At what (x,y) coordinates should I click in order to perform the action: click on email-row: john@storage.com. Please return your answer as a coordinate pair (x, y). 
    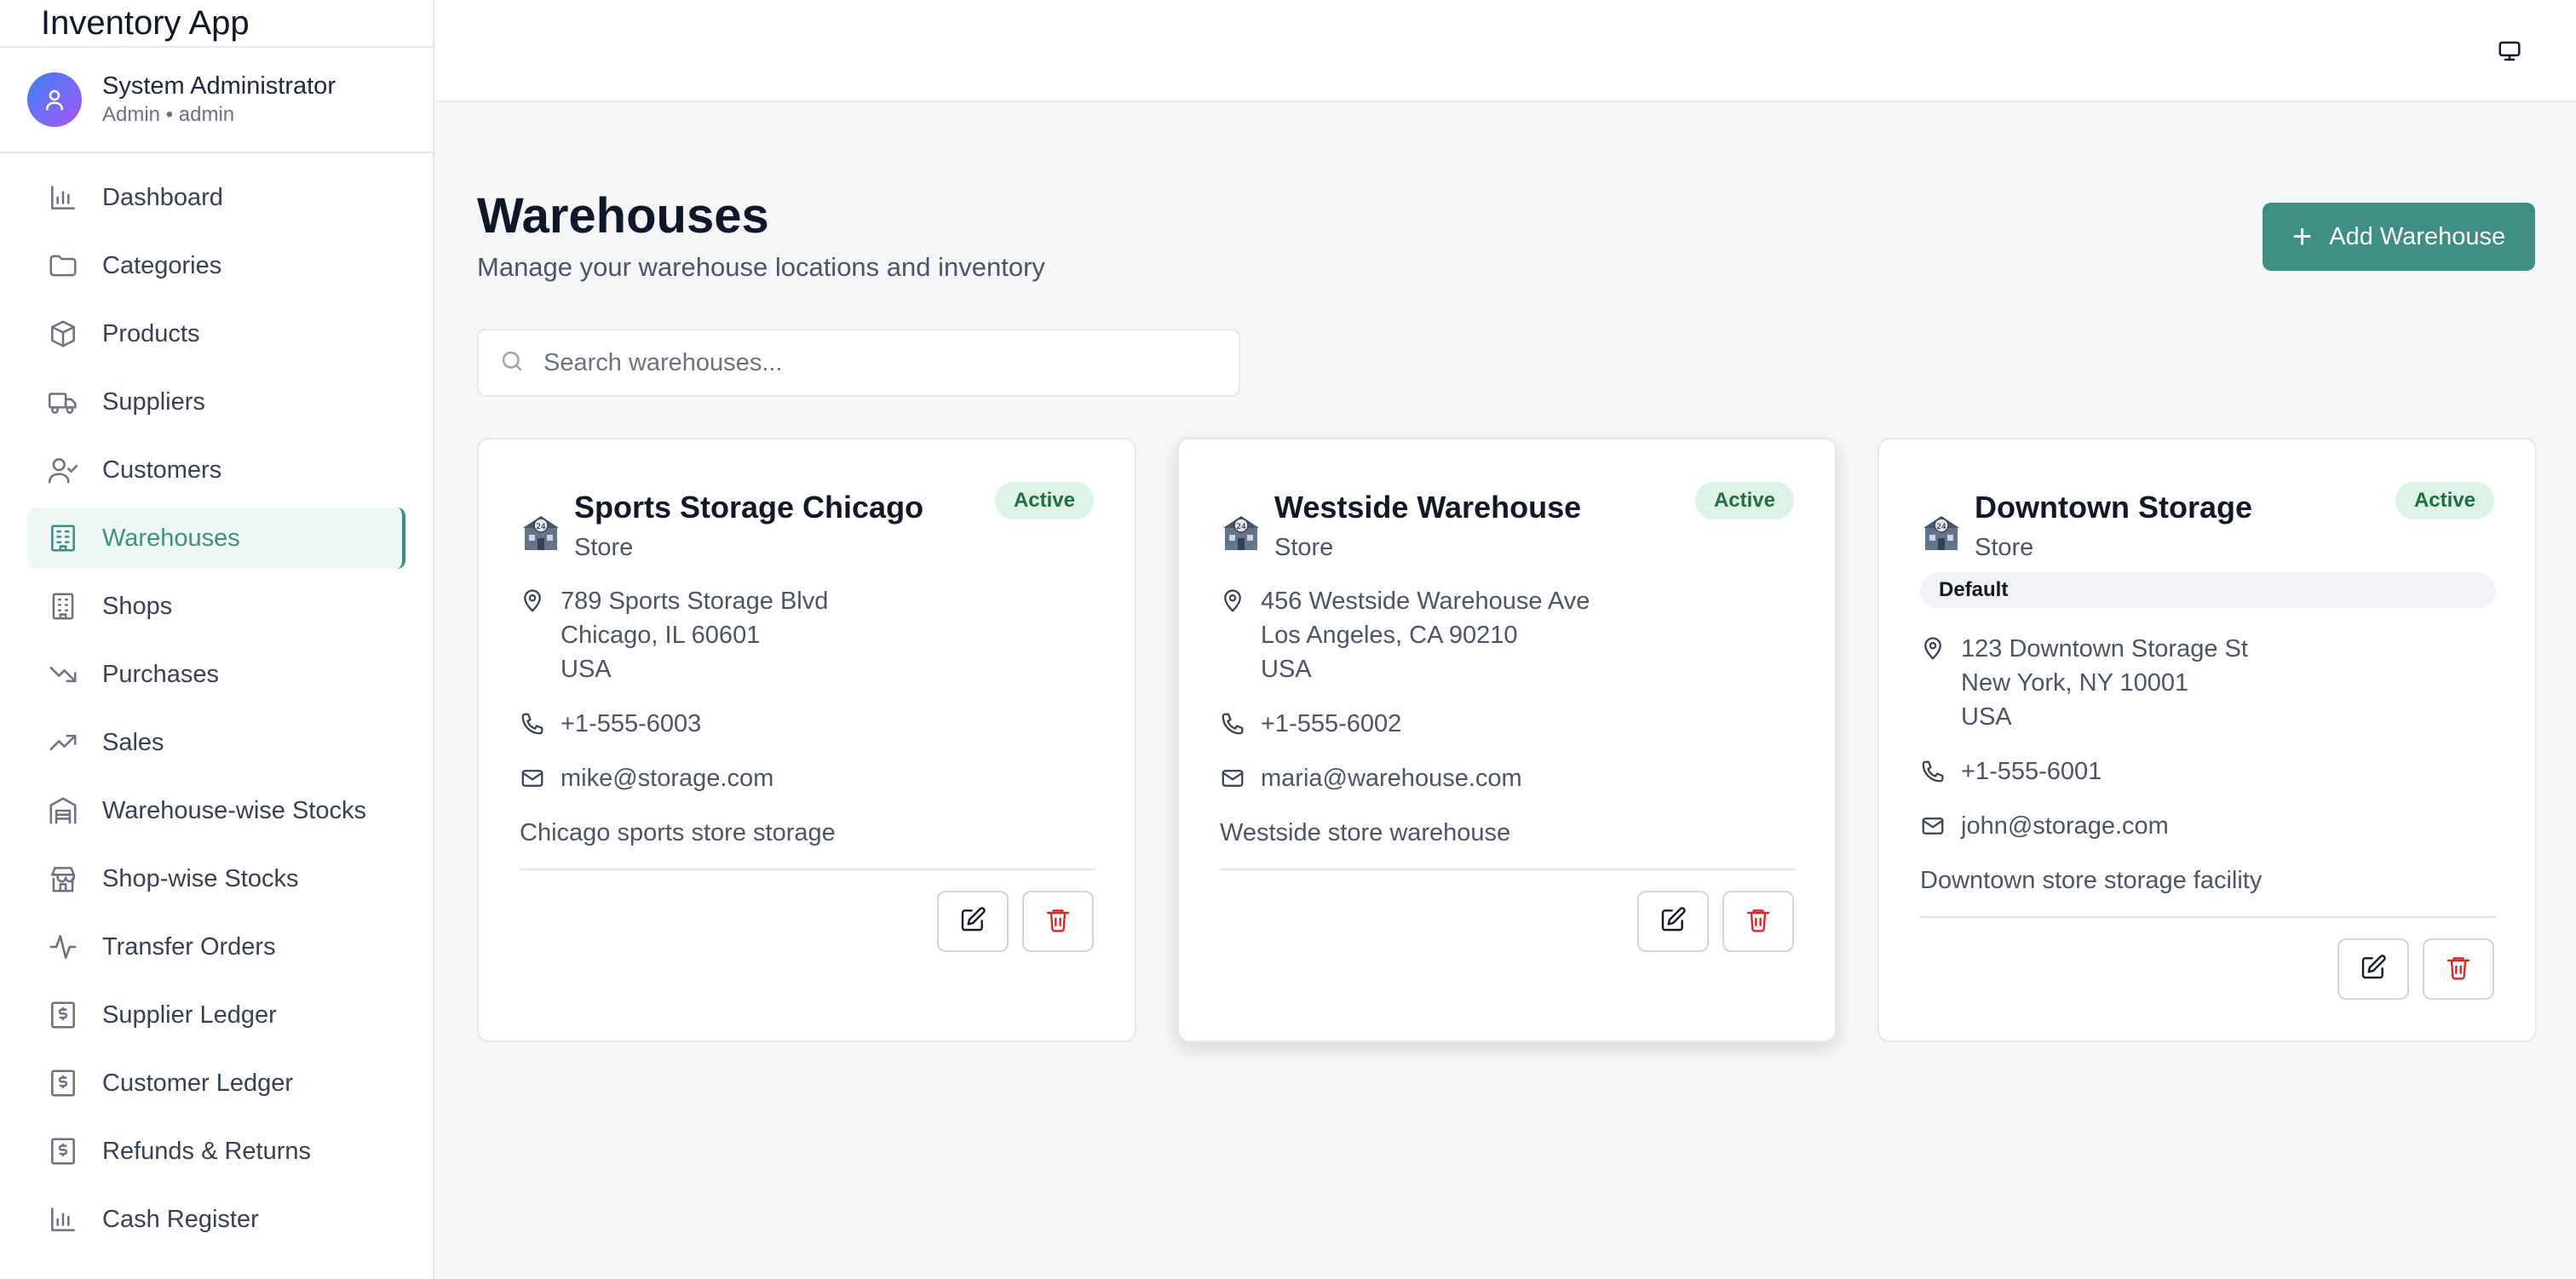
    Looking at the image, I should click on (2045, 826).